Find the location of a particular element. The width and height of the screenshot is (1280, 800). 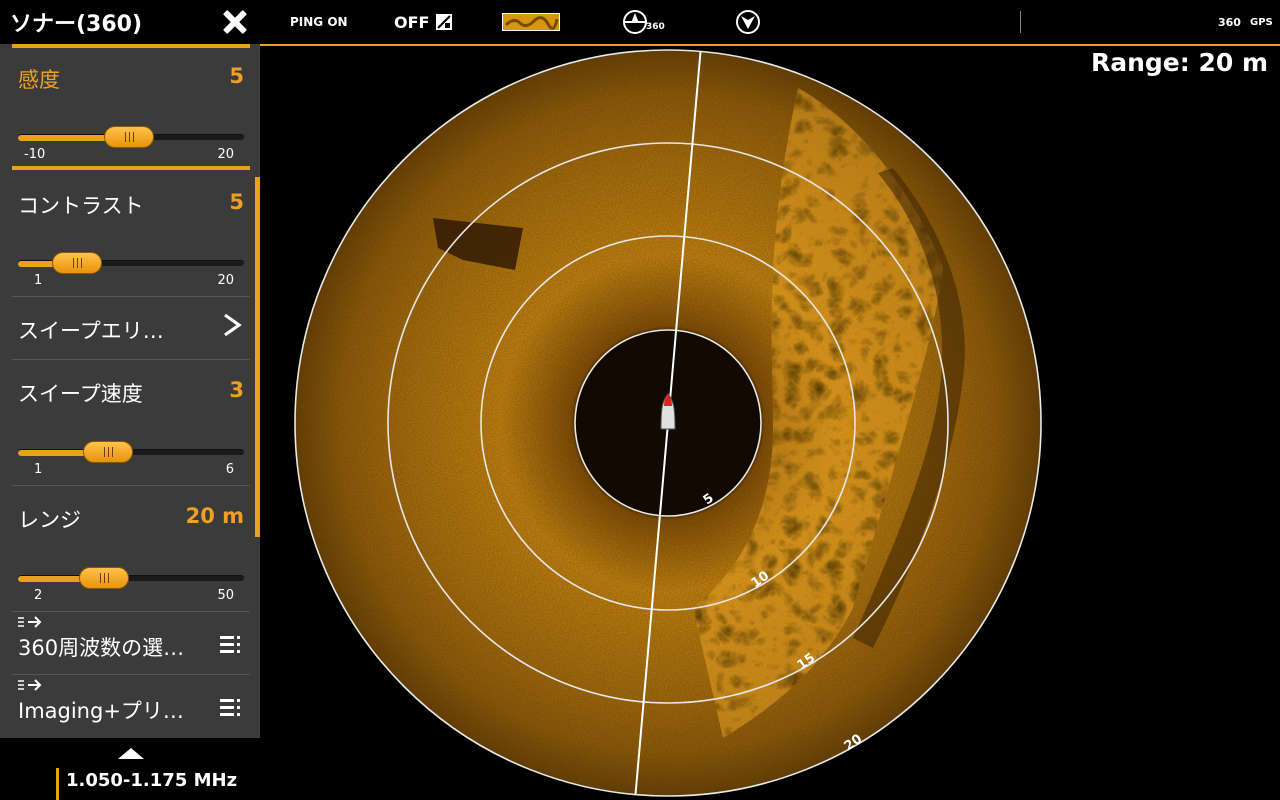

gps-status: GPS is located at coordinates (1261, 22).